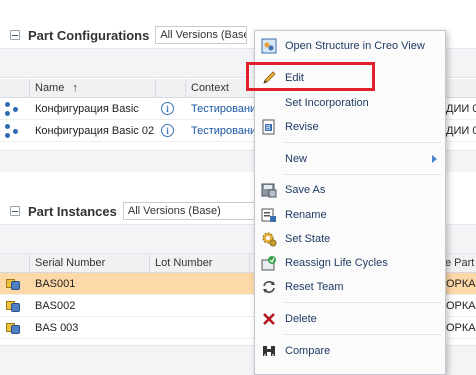 Image resolution: width=476 pixels, height=375 pixels. What do you see at coordinates (93, 88) in the screenshot?
I see `column-name: Name ↑` at bounding box center [93, 88].